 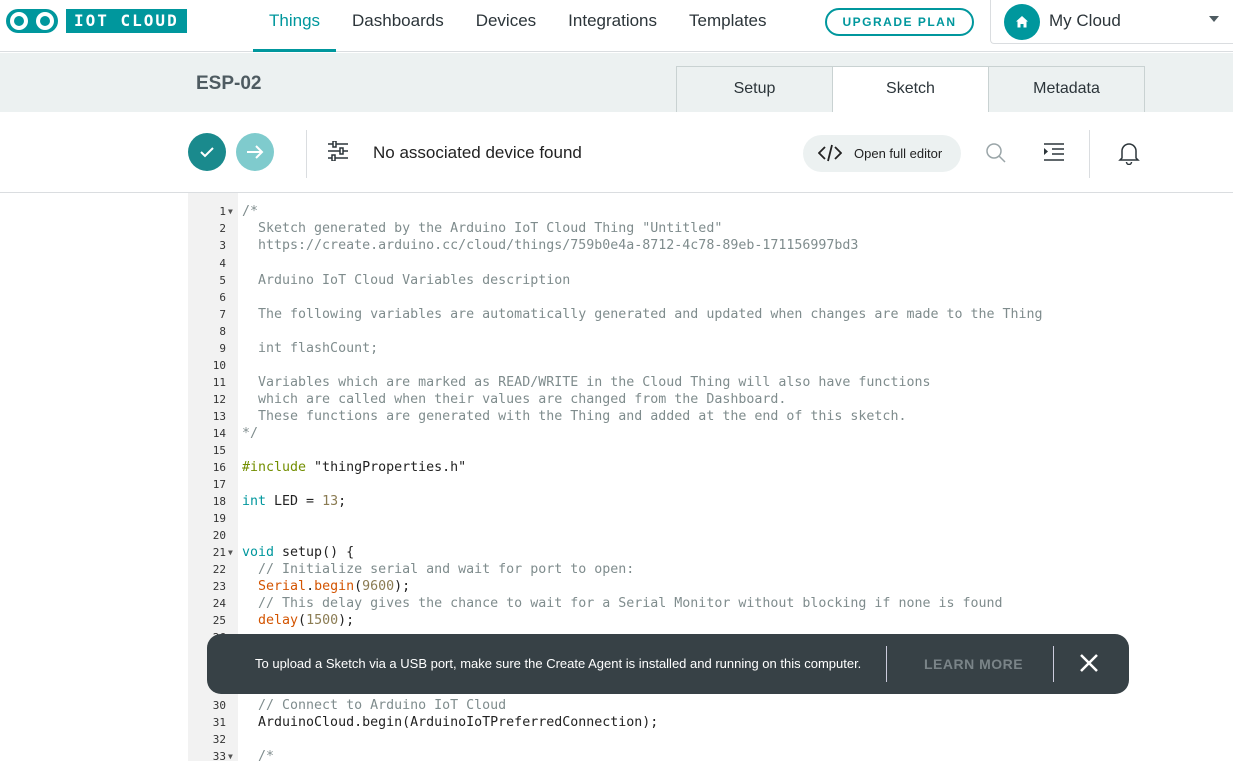 I want to click on code-text: int LED = 13;, so click(x=294, y=501).